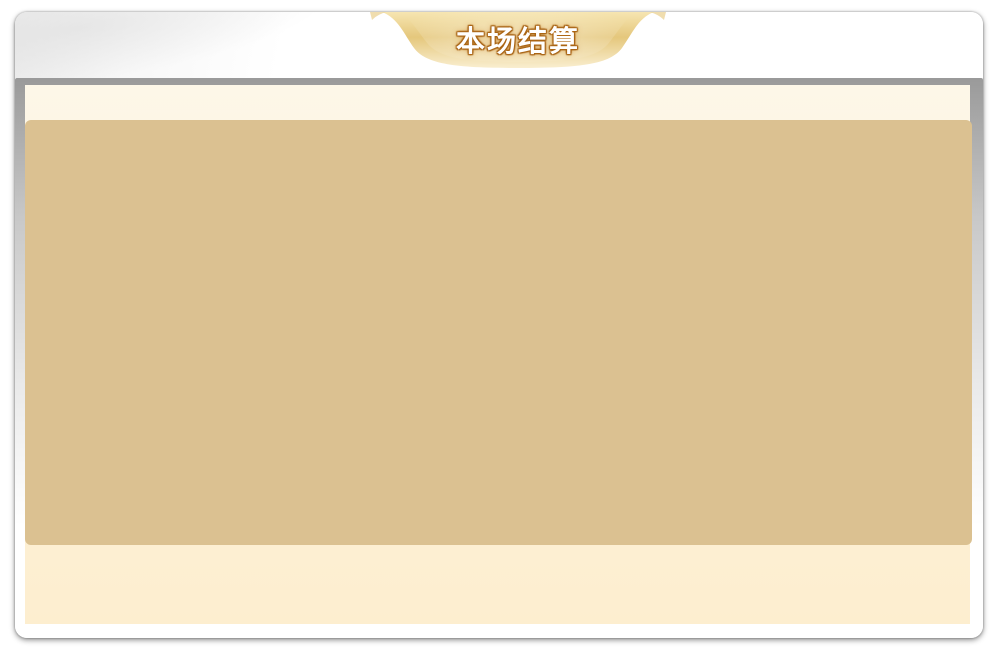  I want to click on dialog-header: 本场结算, so click(499, 54).